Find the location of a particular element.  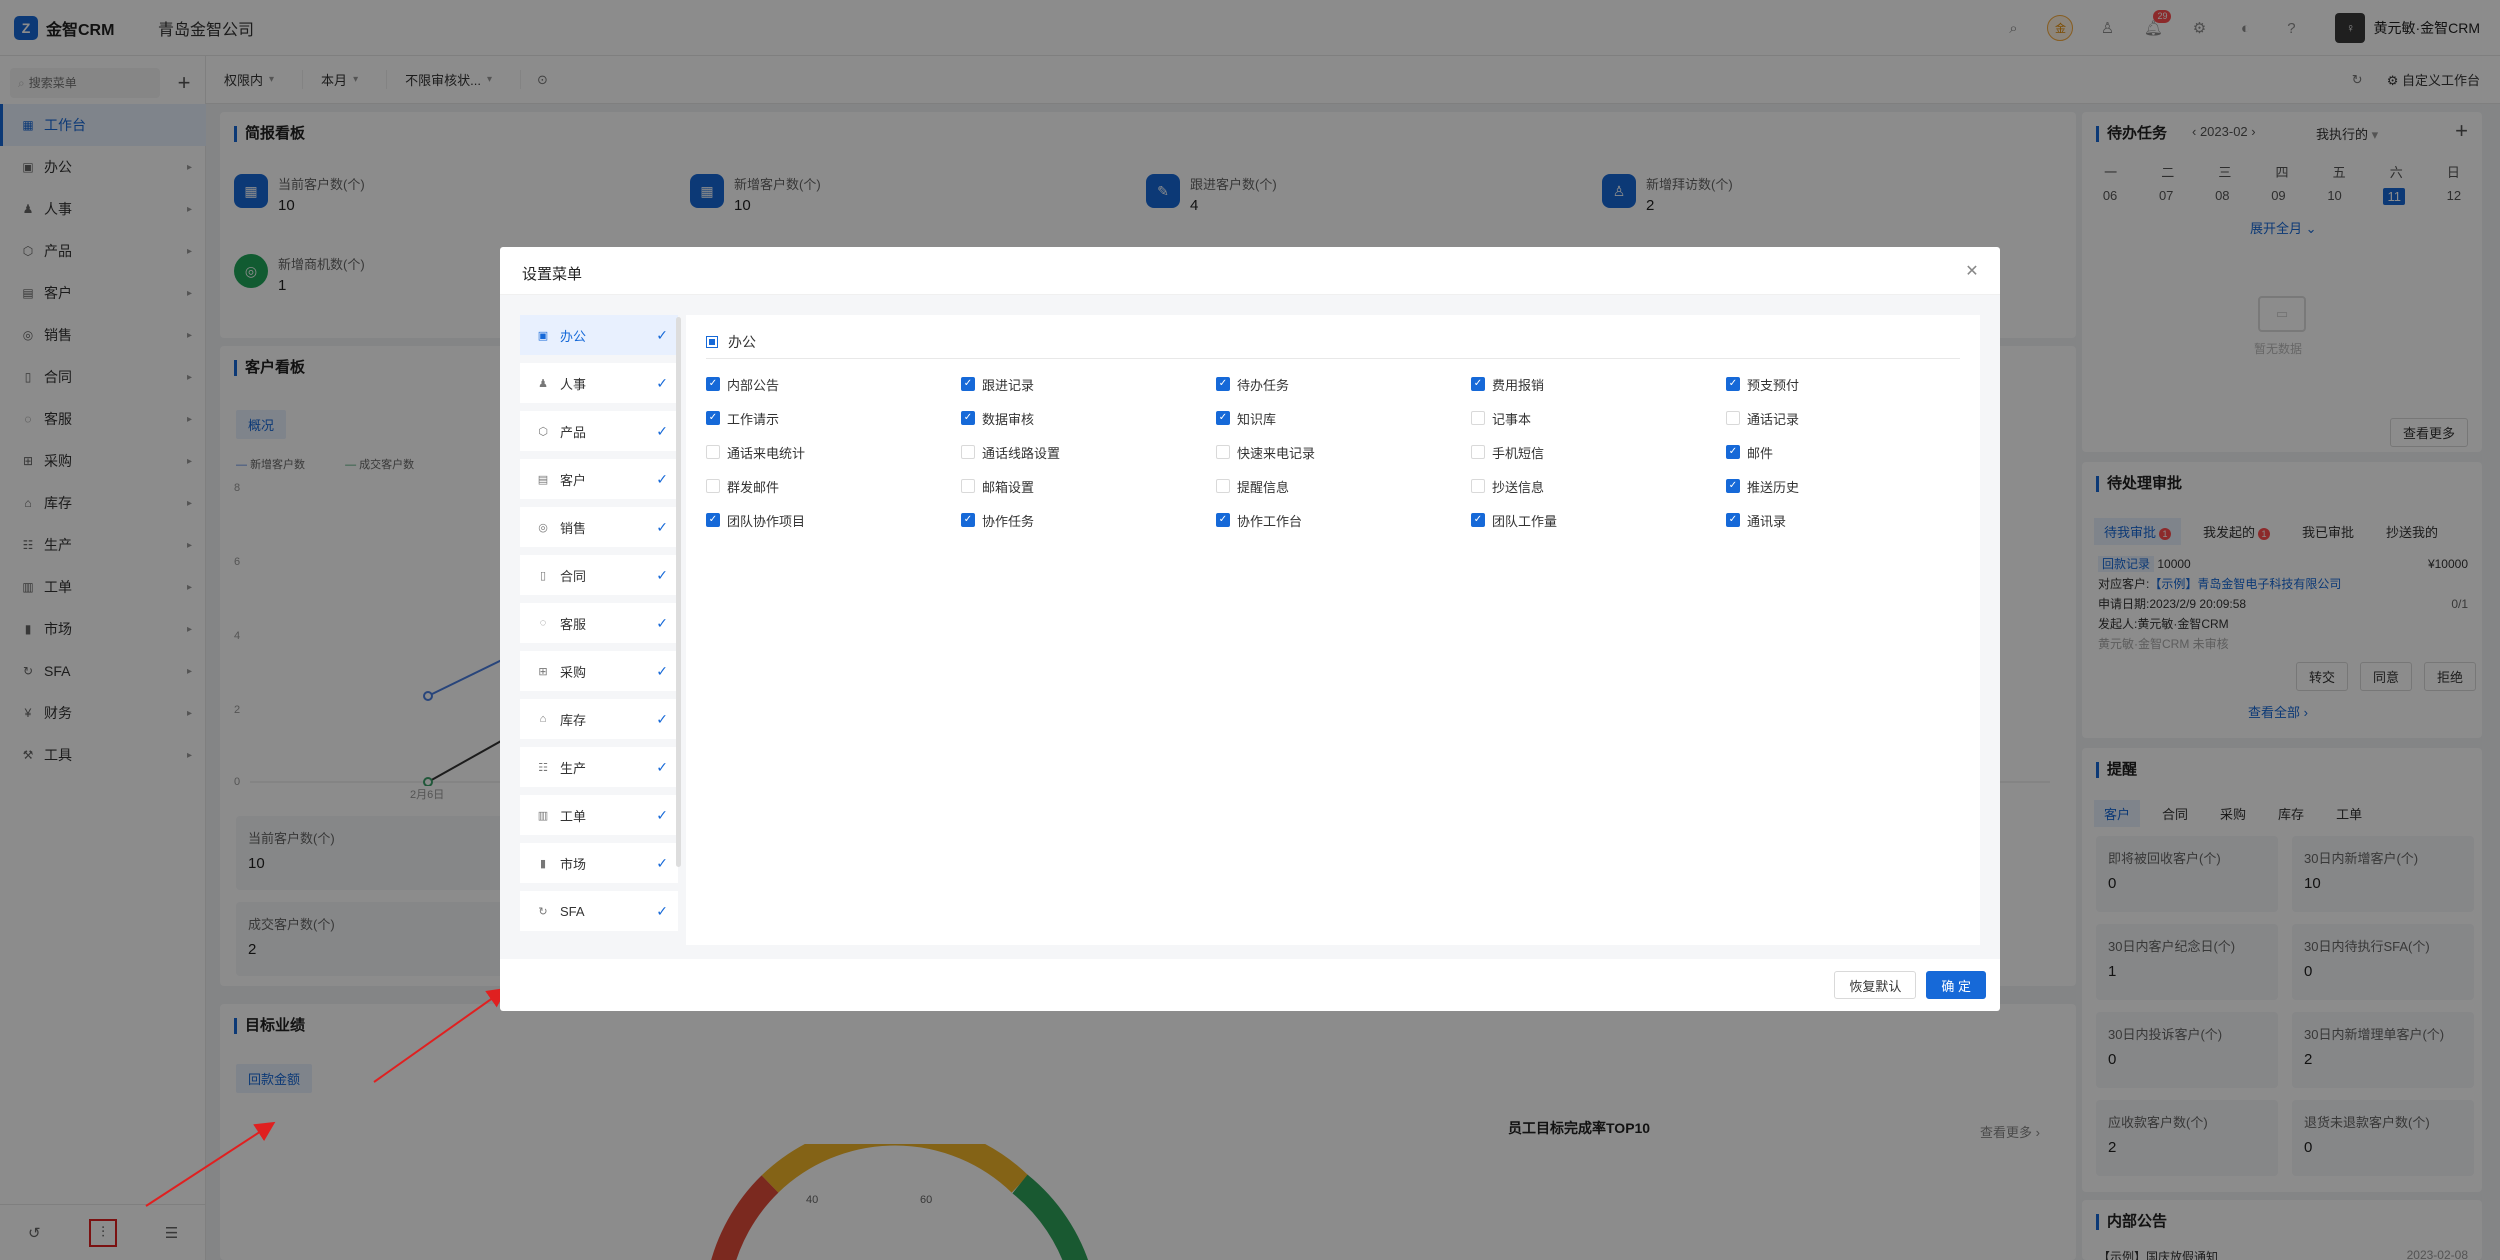

option-item: ✓ 协作任务 is located at coordinates (1088, 520).